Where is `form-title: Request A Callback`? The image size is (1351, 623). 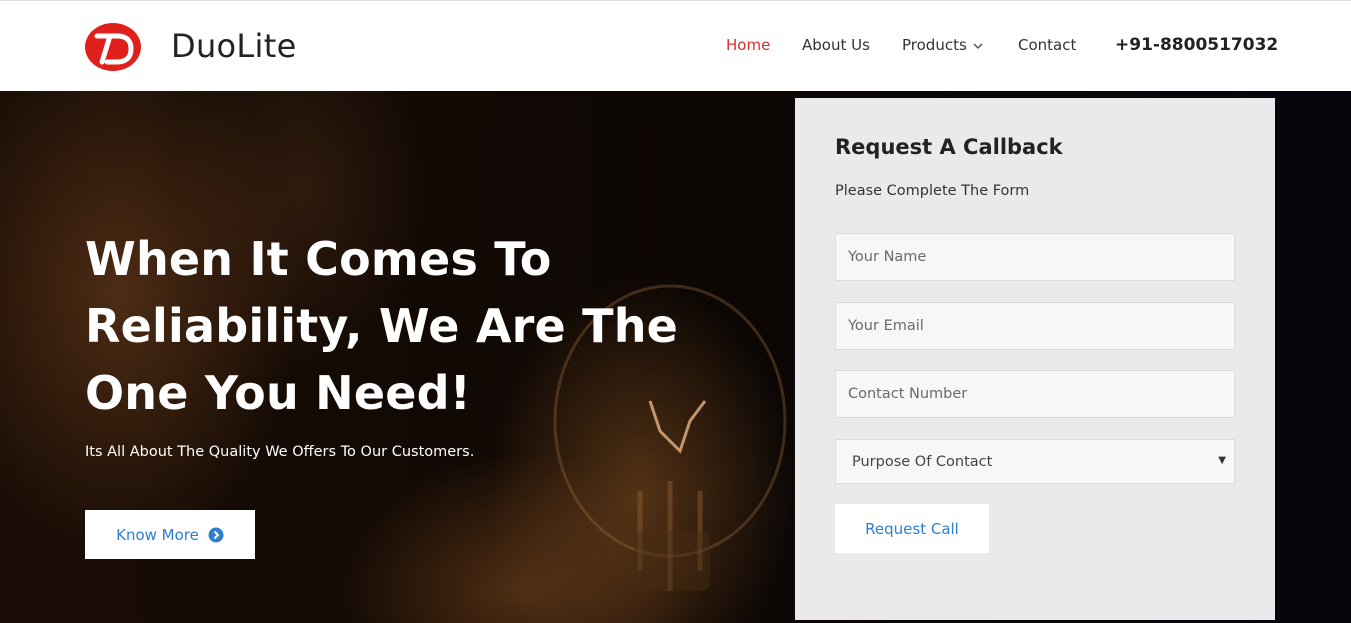 form-title: Request A Callback is located at coordinates (949, 147).